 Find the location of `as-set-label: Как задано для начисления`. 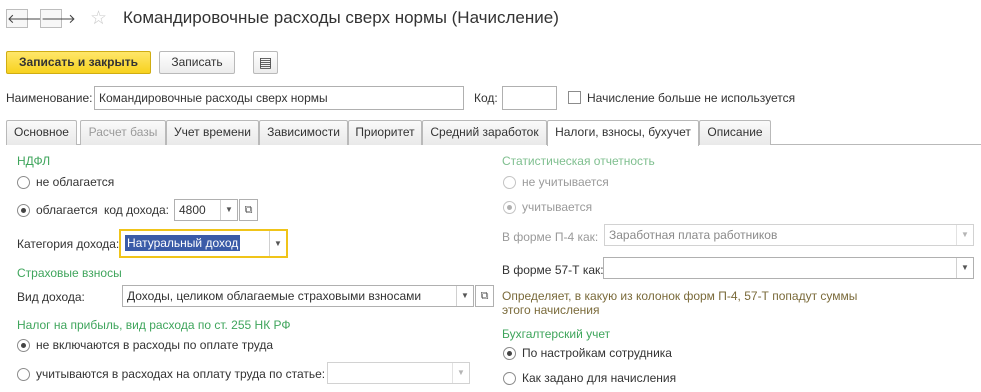

as-set-label: Как задано для начисления is located at coordinates (599, 378).